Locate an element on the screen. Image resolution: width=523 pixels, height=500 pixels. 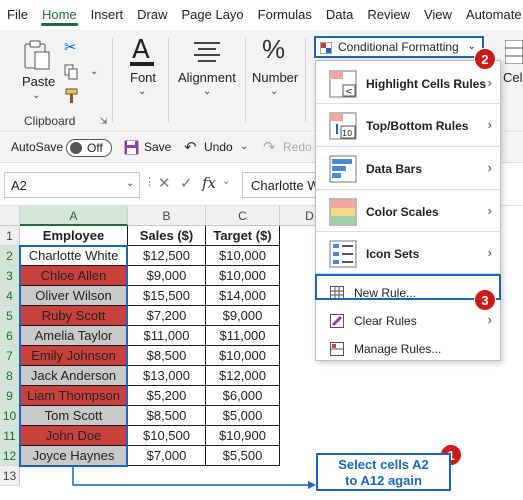
connector-arrow is located at coordinates (194, 478).